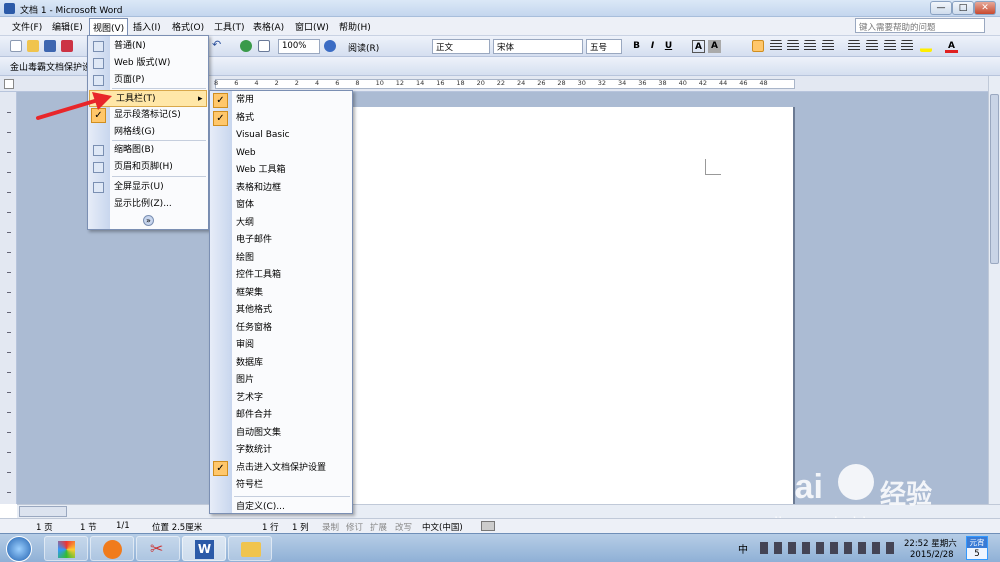 The height and width of the screenshot is (562, 1000). Describe the element at coordinates (281, 153) in the screenshot. I see `toolbar-toggle-item: Web` at that location.